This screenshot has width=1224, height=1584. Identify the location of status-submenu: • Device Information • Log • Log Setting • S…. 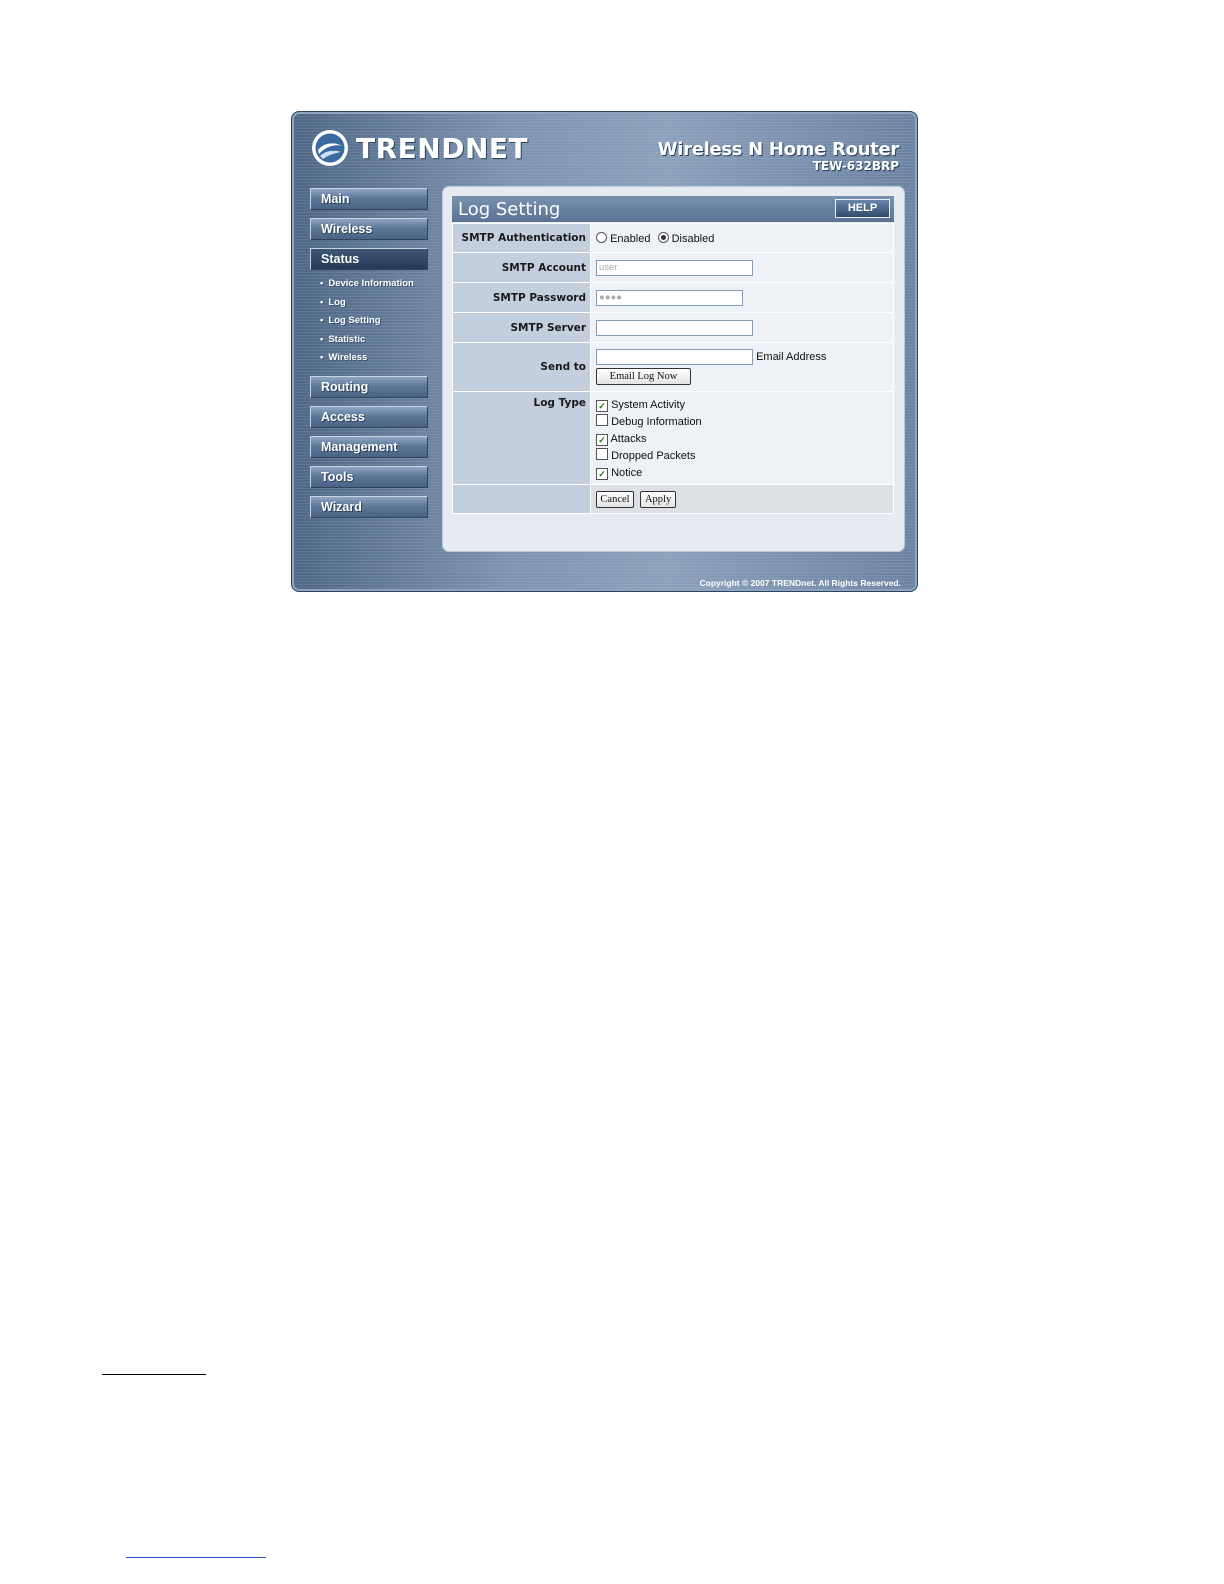
(369, 321).